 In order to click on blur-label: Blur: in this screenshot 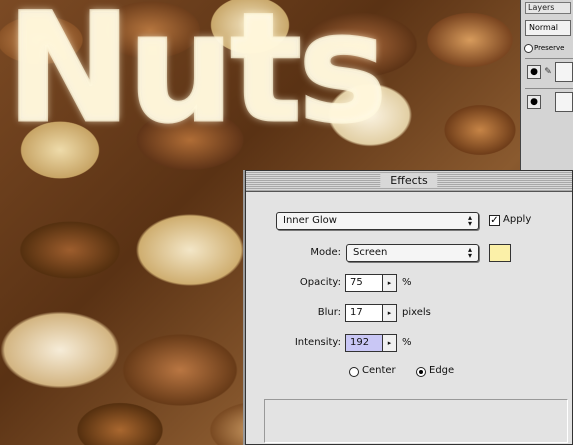, I will do `click(329, 312)`.